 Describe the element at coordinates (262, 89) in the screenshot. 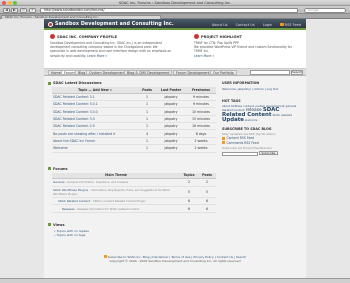

I see `user-info-text: Welcome, jakpatry! | Admin | Log Out` at that location.